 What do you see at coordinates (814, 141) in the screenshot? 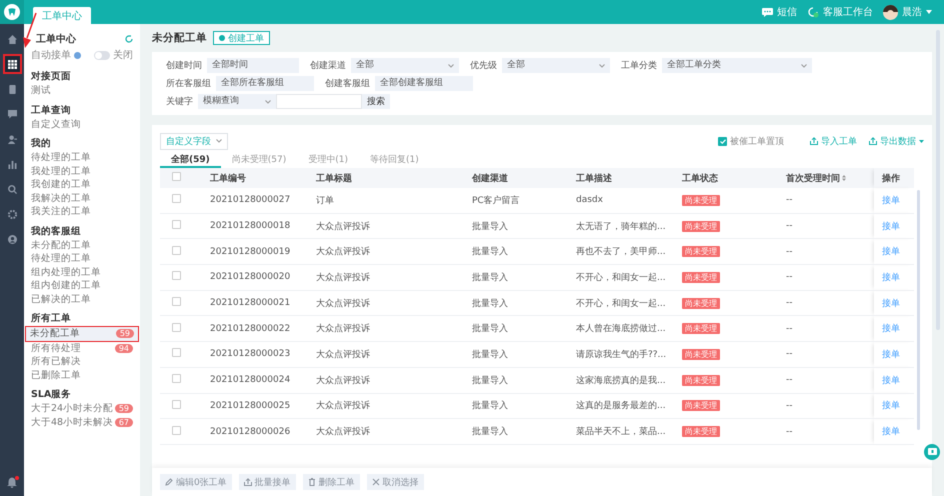
I see `upload-icon` at bounding box center [814, 141].